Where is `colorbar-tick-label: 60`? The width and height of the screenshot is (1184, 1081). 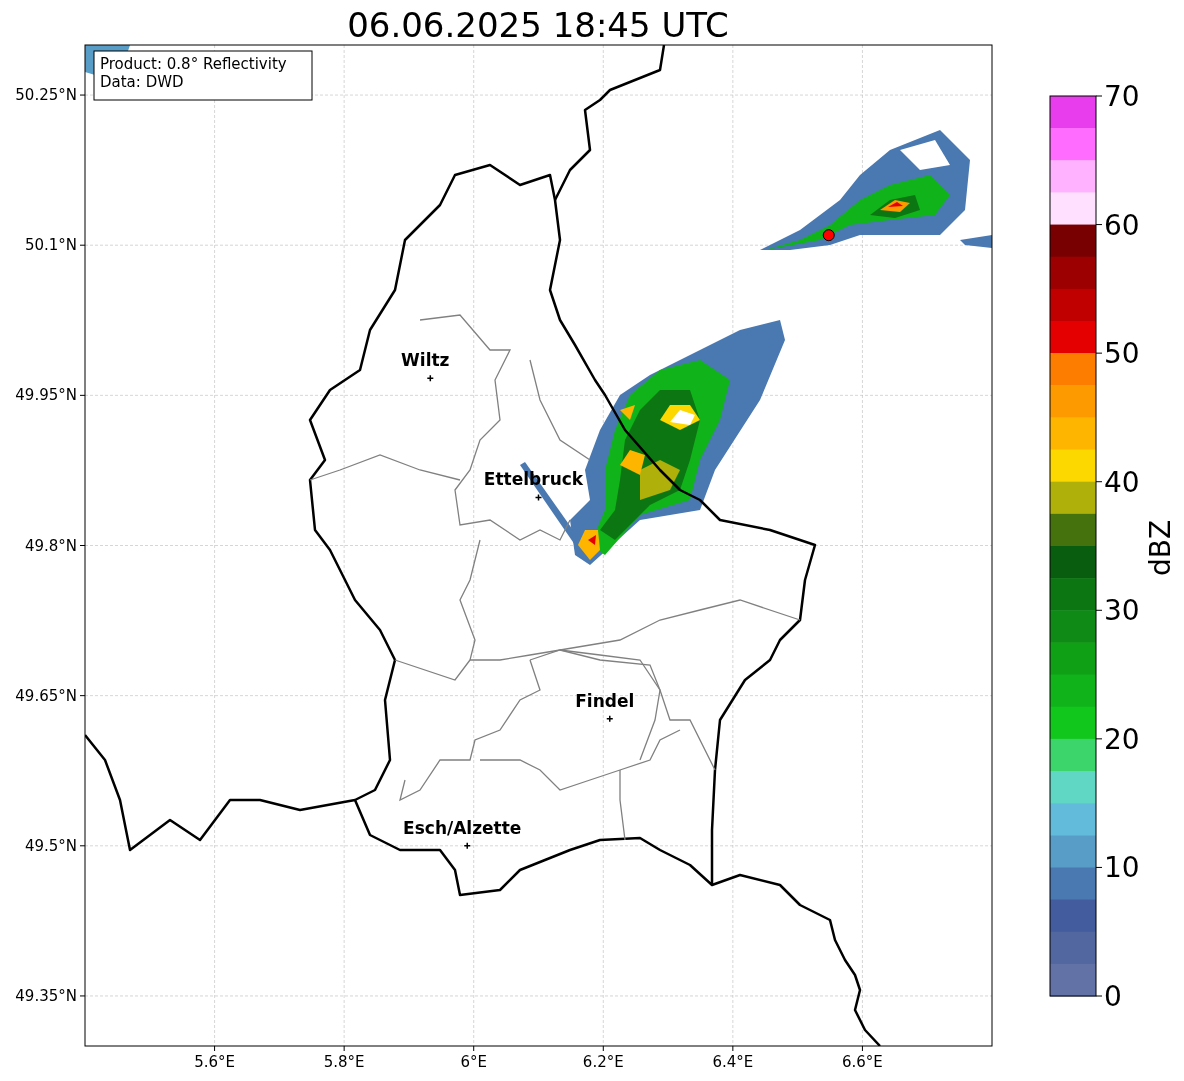
colorbar-tick-label: 60 is located at coordinates (1122, 225).